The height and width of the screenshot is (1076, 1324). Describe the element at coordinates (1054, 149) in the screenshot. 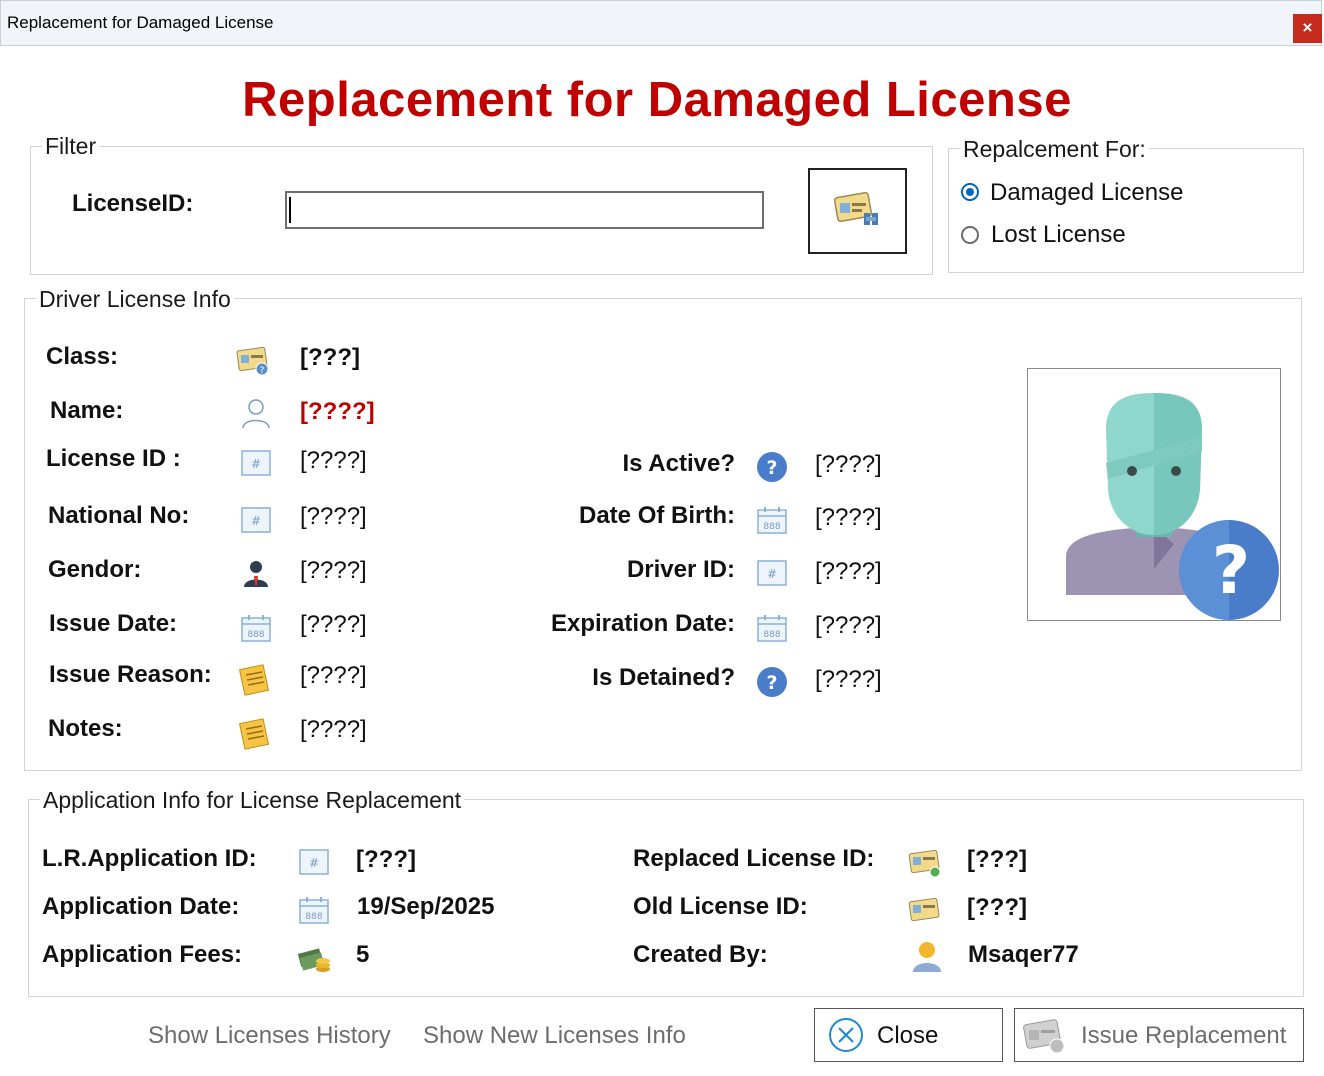

I see `replacement-for-legend: Repalcement For:` at that location.